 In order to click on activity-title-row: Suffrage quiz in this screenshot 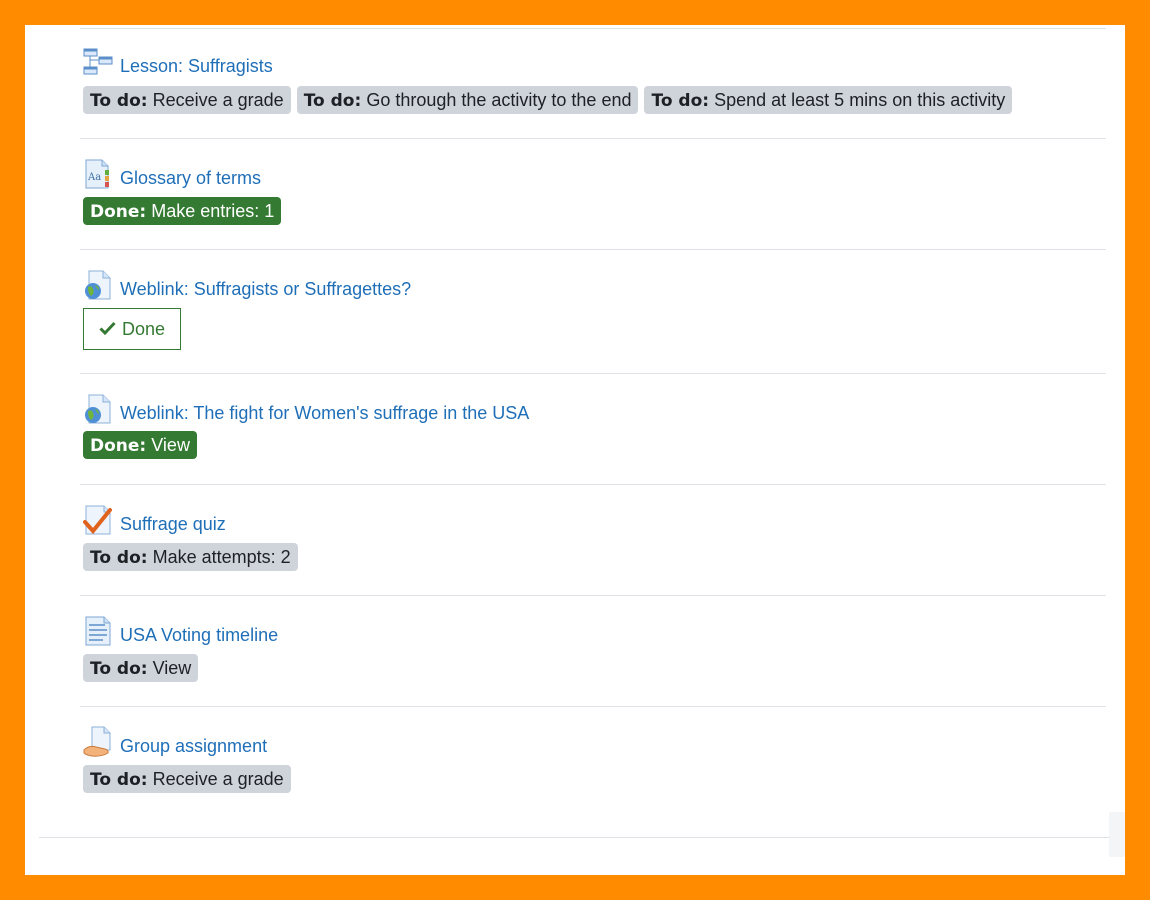, I will do `click(154, 520)`.